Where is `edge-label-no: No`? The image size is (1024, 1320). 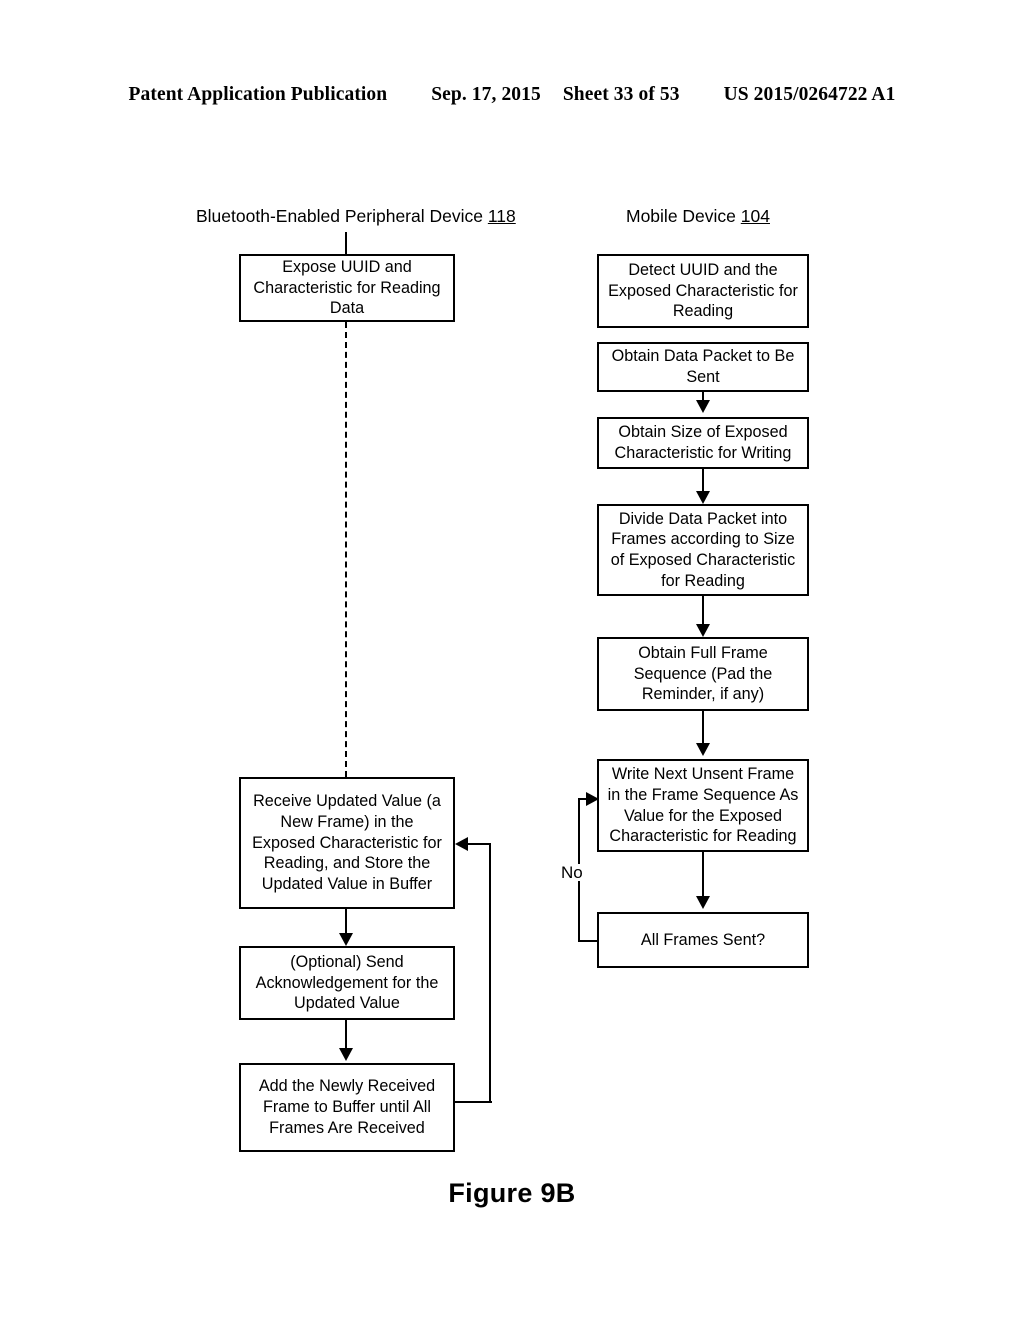 edge-label-no: No is located at coordinates (572, 872).